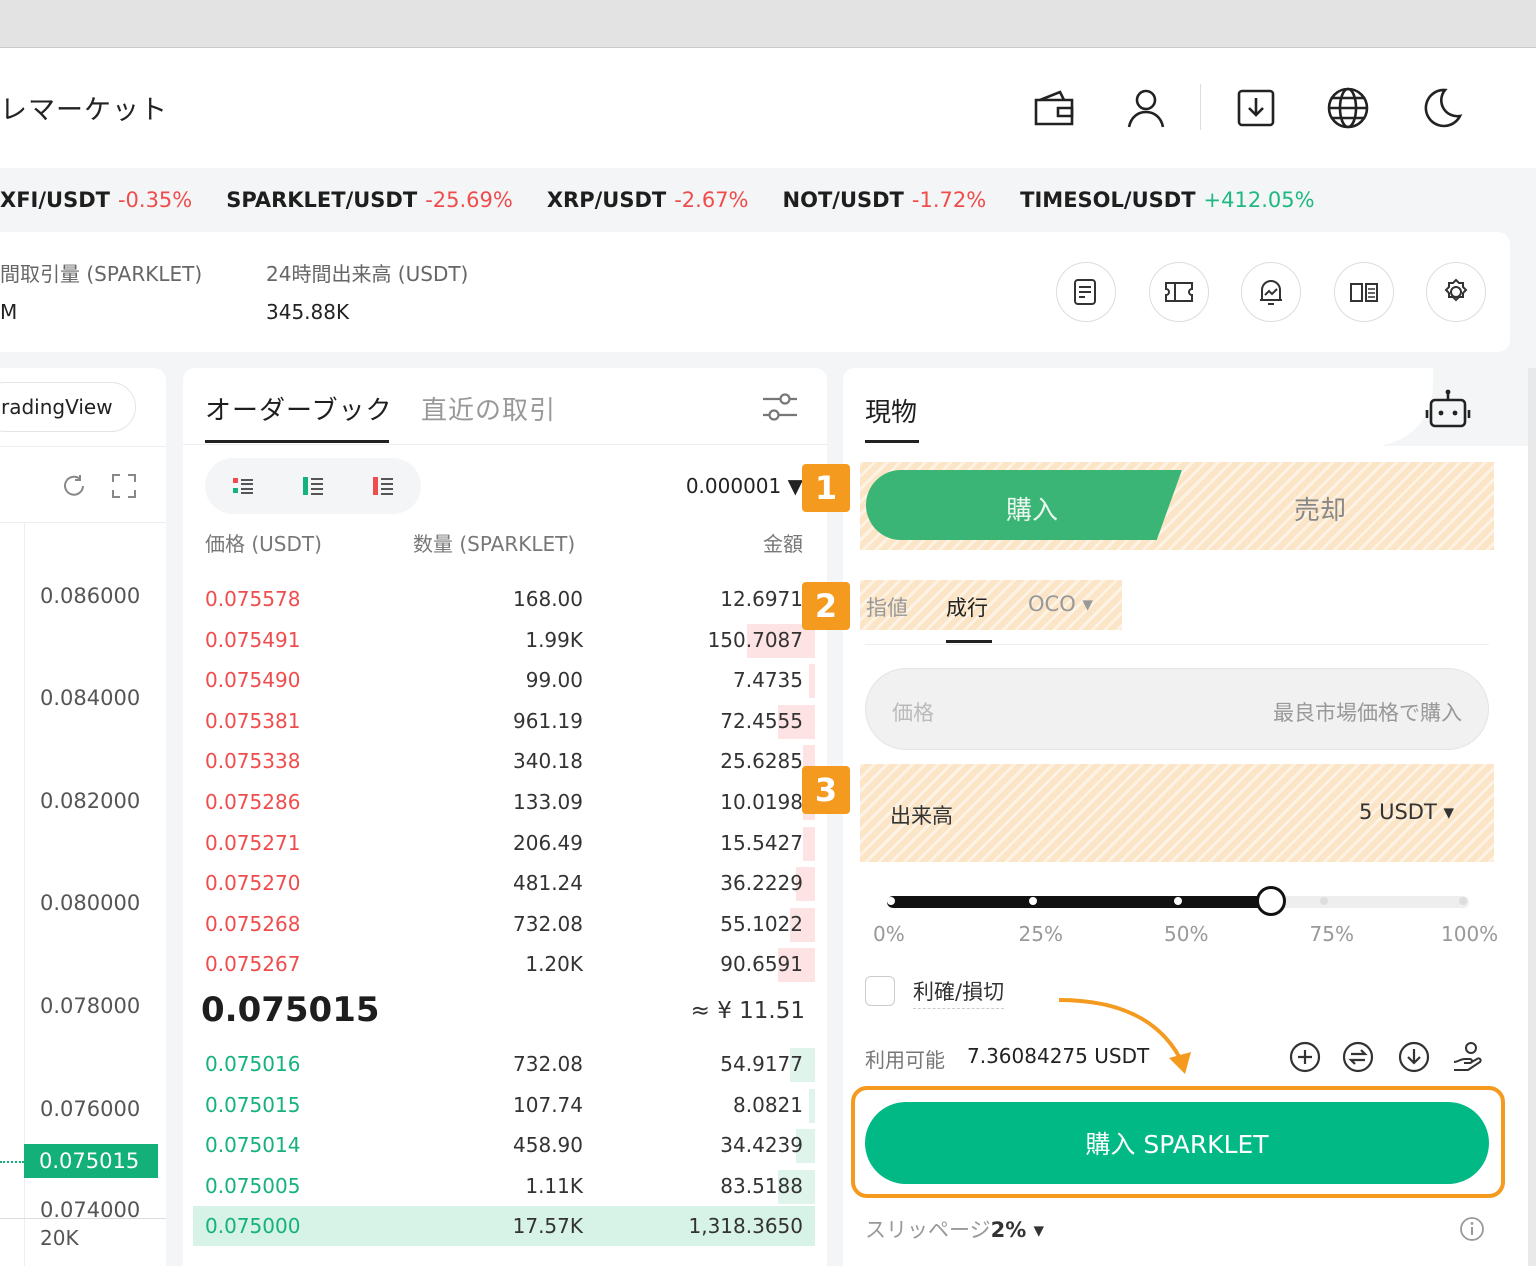 This screenshot has height=1266, width=1536. I want to click on tab-recent-trades: 直近の取引, so click(488, 408).